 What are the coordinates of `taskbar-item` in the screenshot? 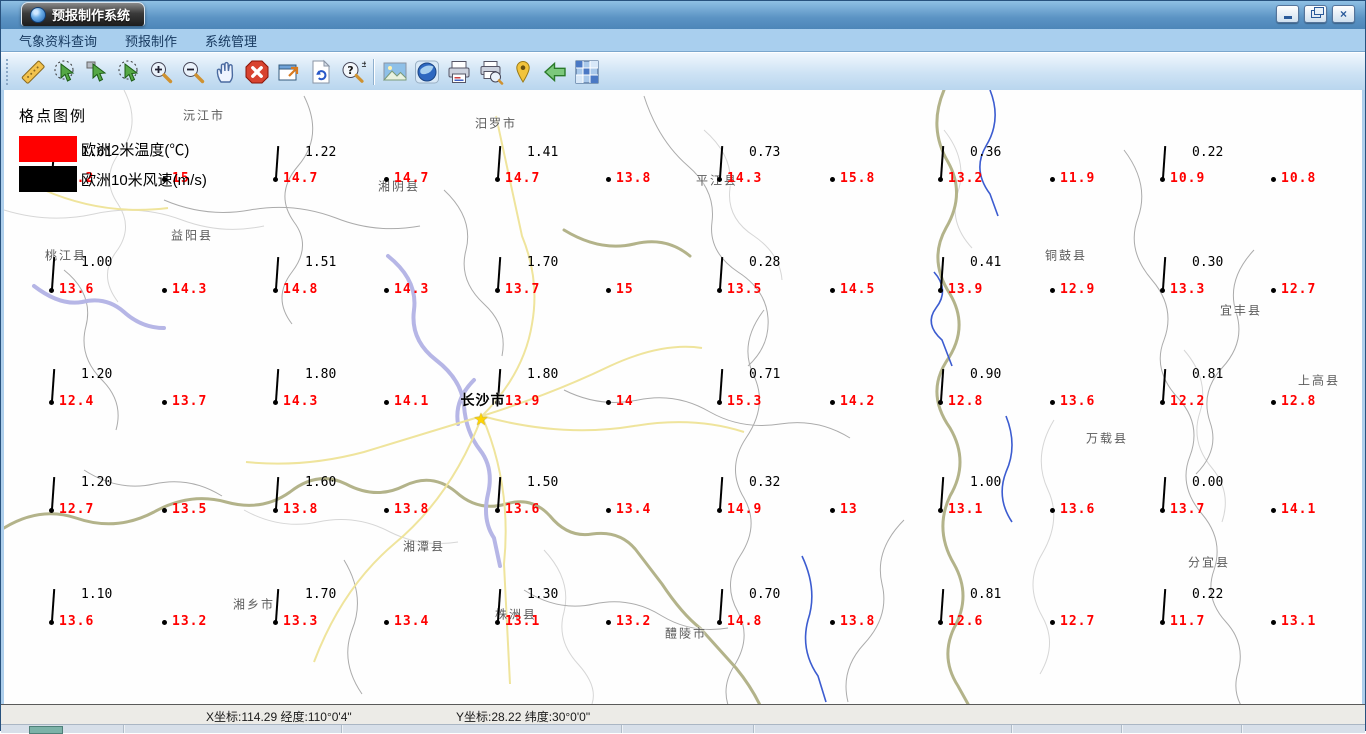 It's located at (46, 730).